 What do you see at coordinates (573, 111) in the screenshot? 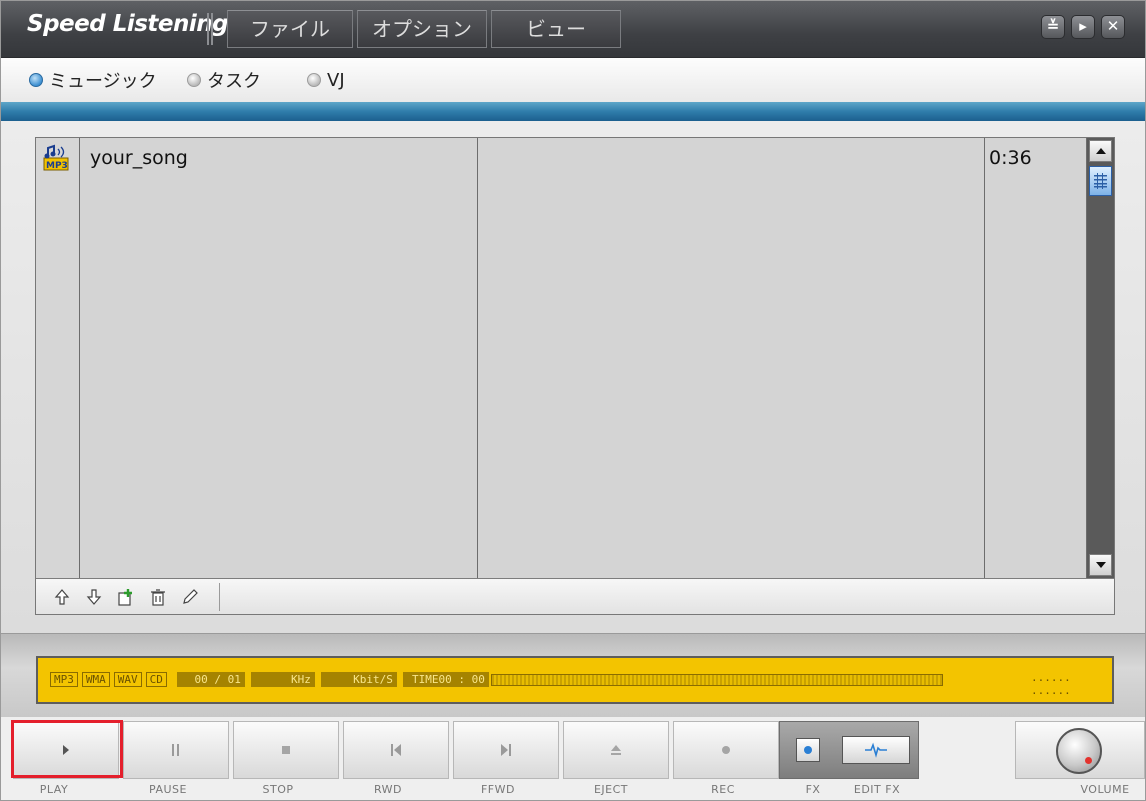
I see `accent-stripe` at bounding box center [573, 111].